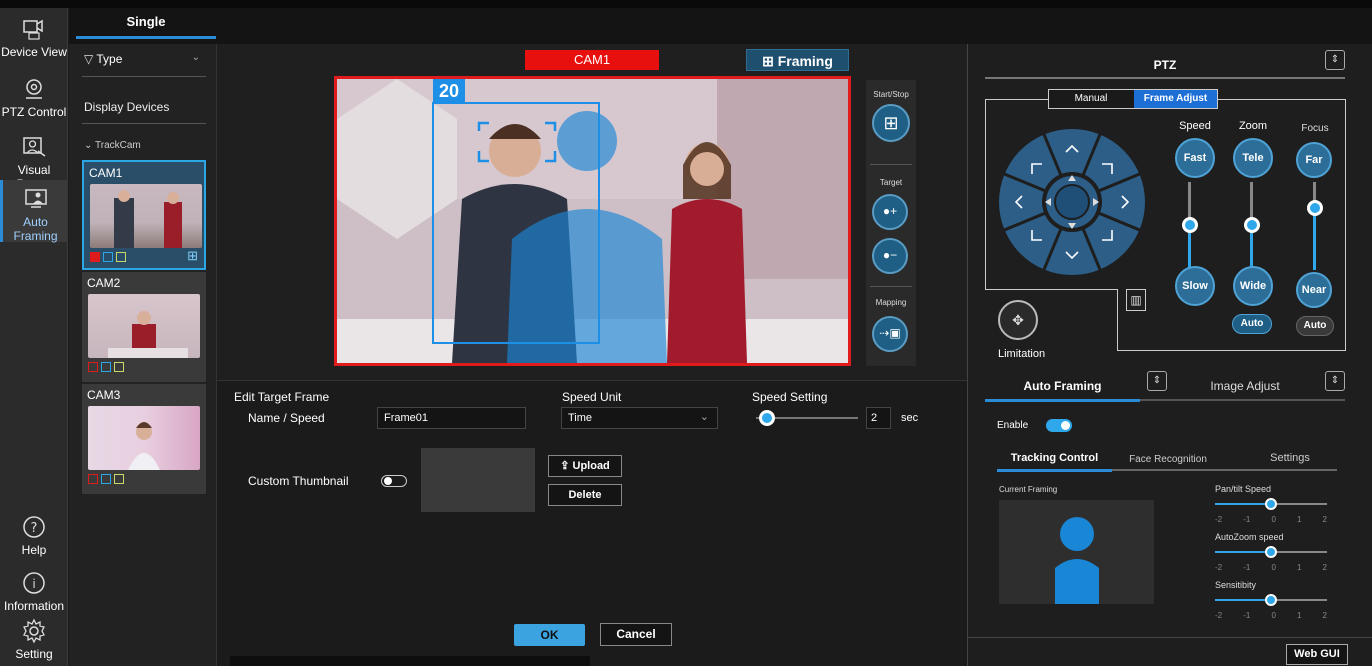 This screenshot has width=1372, height=666. I want to click on autozoom-speed-ticks: -2 -1 0 1 2, so click(1271, 567).